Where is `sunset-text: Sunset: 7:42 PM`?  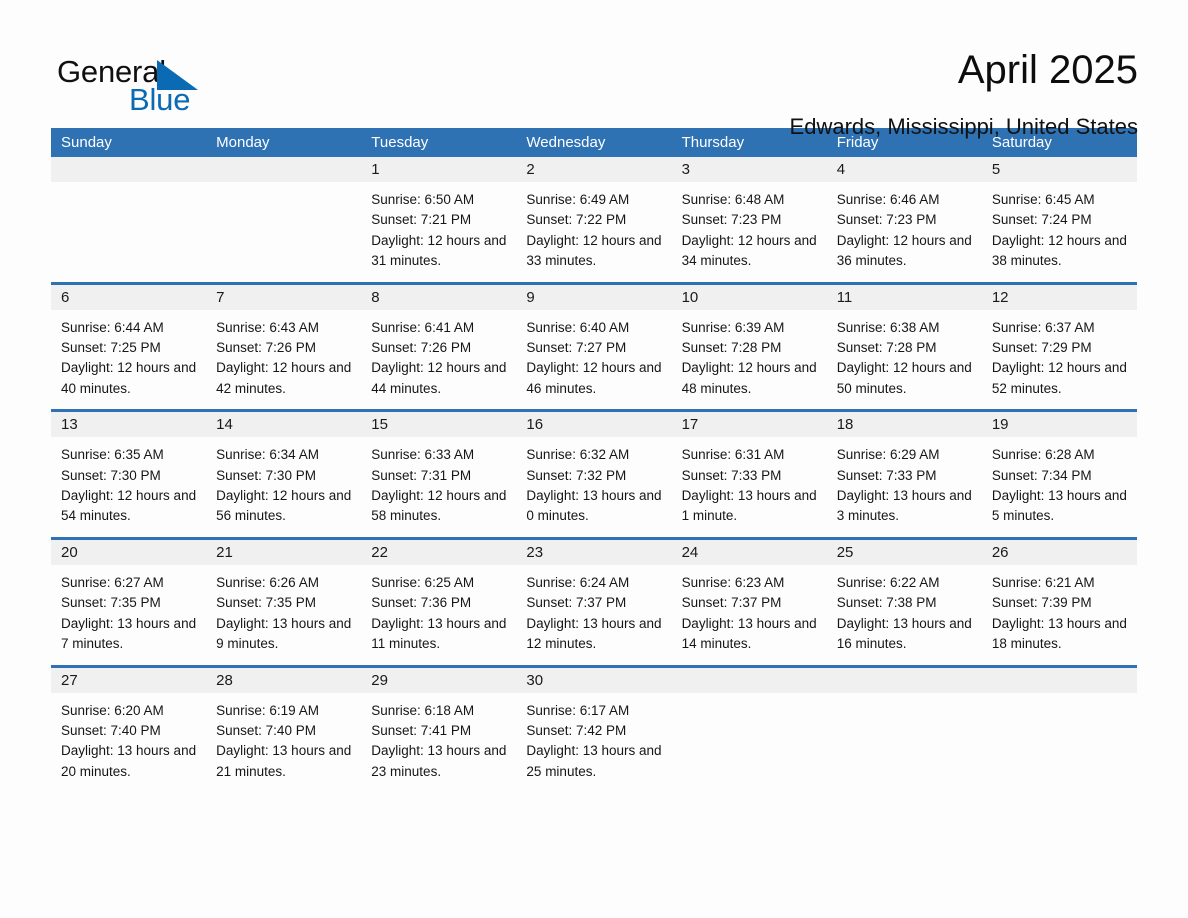
sunset-text: Sunset: 7:42 PM is located at coordinates (576, 730).